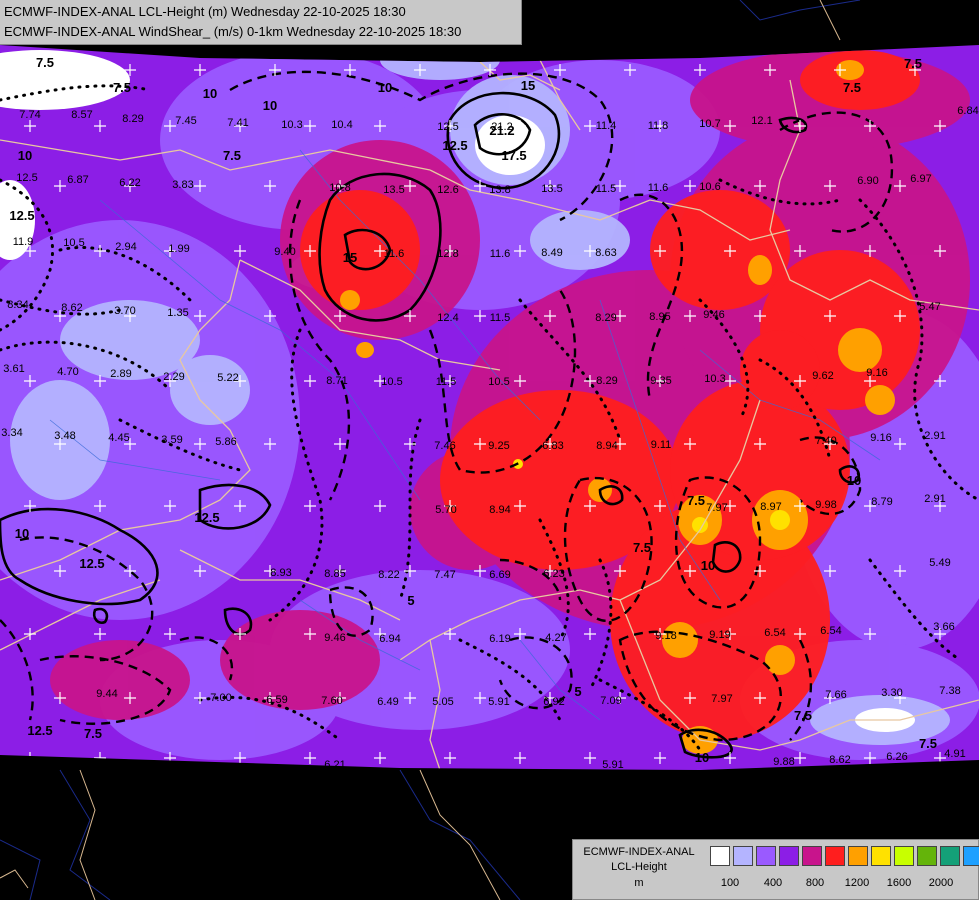 The width and height of the screenshot is (979, 900). Describe the element at coordinates (220, 698) in the screenshot. I see `station-value: 7.00` at that location.